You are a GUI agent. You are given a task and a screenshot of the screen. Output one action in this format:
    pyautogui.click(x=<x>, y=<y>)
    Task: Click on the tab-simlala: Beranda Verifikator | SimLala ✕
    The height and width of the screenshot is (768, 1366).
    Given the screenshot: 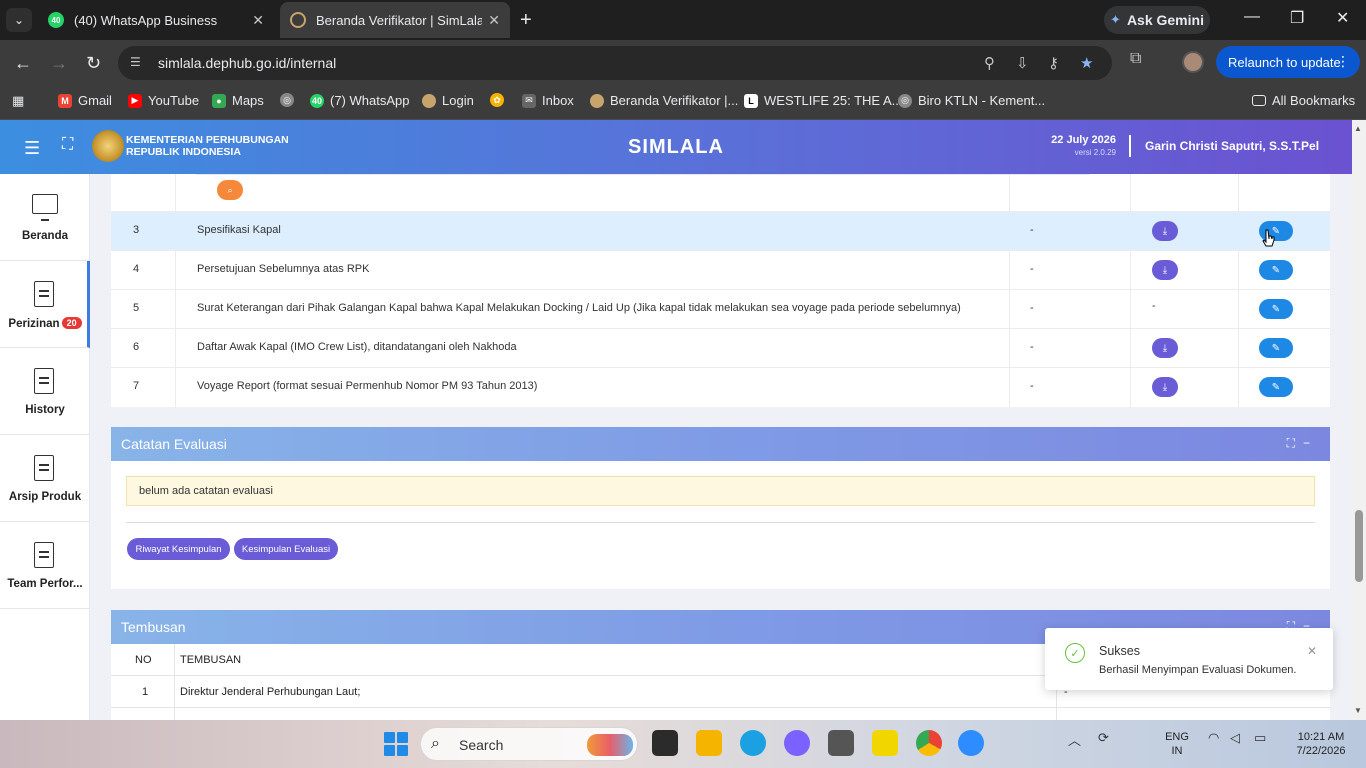 What is the action you would take?
    pyautogui.click(x=395, y=20)
    